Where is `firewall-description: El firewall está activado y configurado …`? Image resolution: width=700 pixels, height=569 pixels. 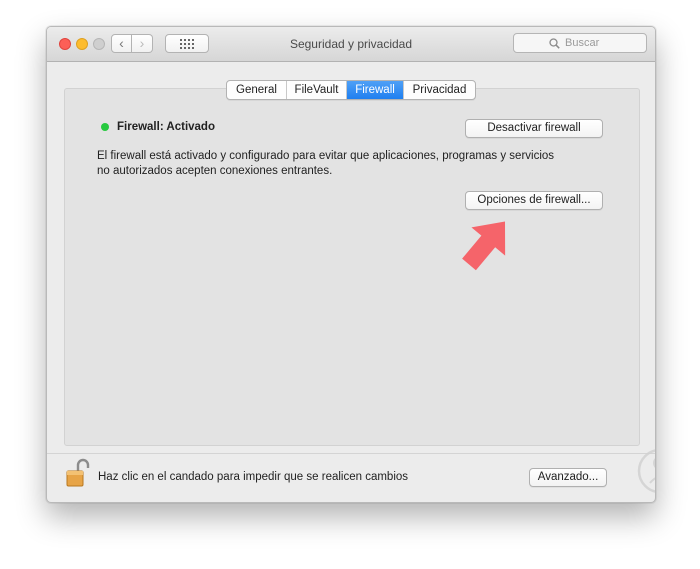
firewall-description: El firewall está activado y configurado … is located at coordinates (326, 163).